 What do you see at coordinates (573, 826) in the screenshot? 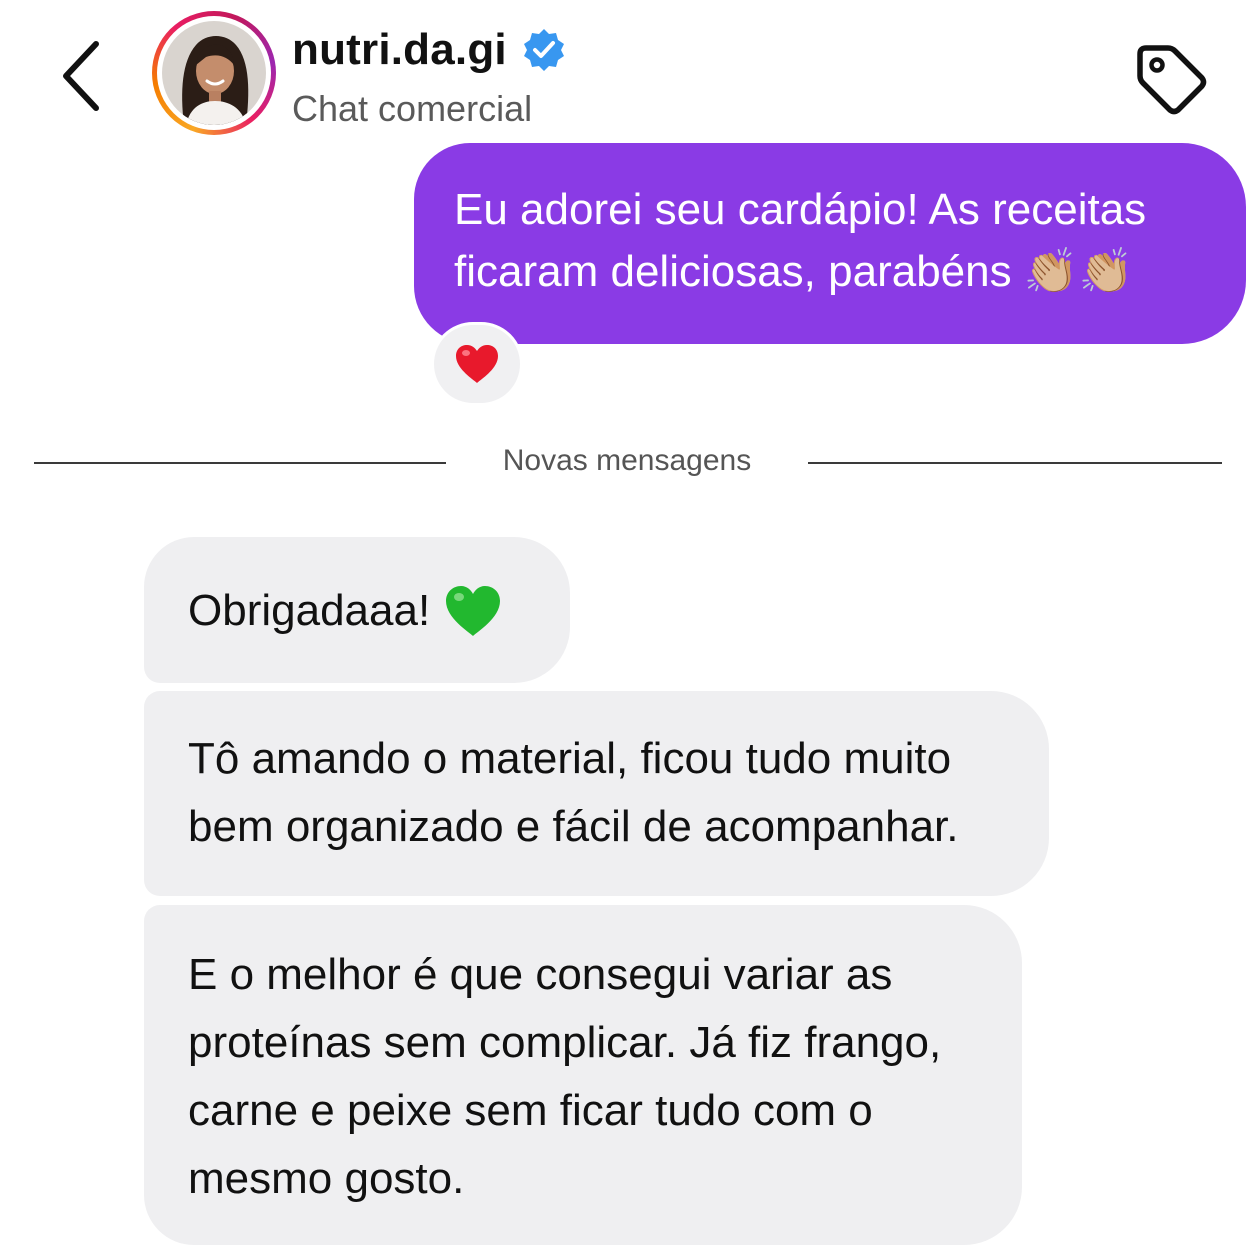
I see `message-text-line: bem organizado e fácil de acompanhar.` at bounding box center [573, 826].